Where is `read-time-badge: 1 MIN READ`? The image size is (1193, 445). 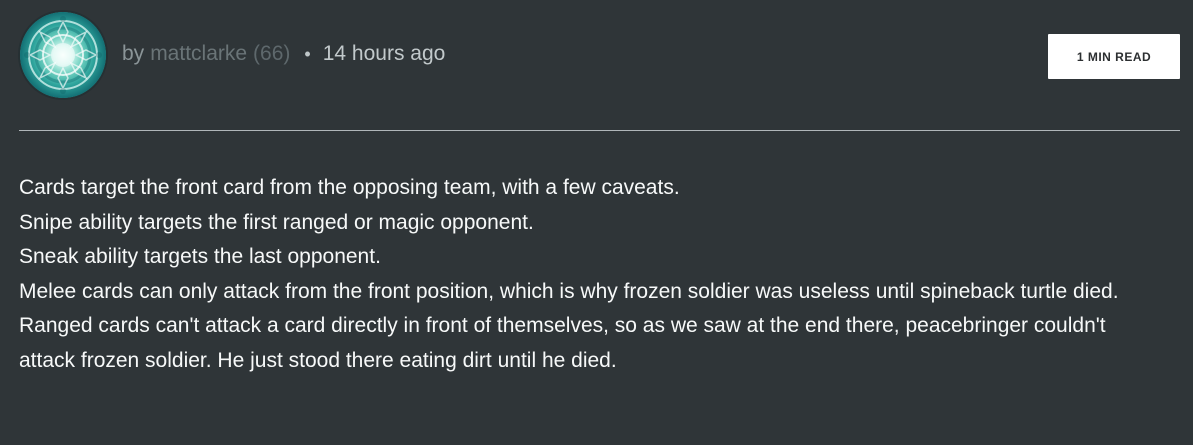 read-time-badge: 1 MIN READ is located at coordinates (1114, 56).